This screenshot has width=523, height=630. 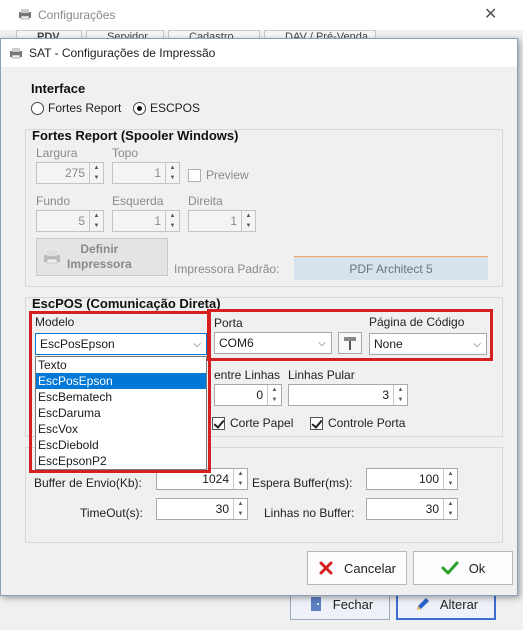 I want to click on direita-spin-arrows: ▲ ▼, so click(x=248, y=221).